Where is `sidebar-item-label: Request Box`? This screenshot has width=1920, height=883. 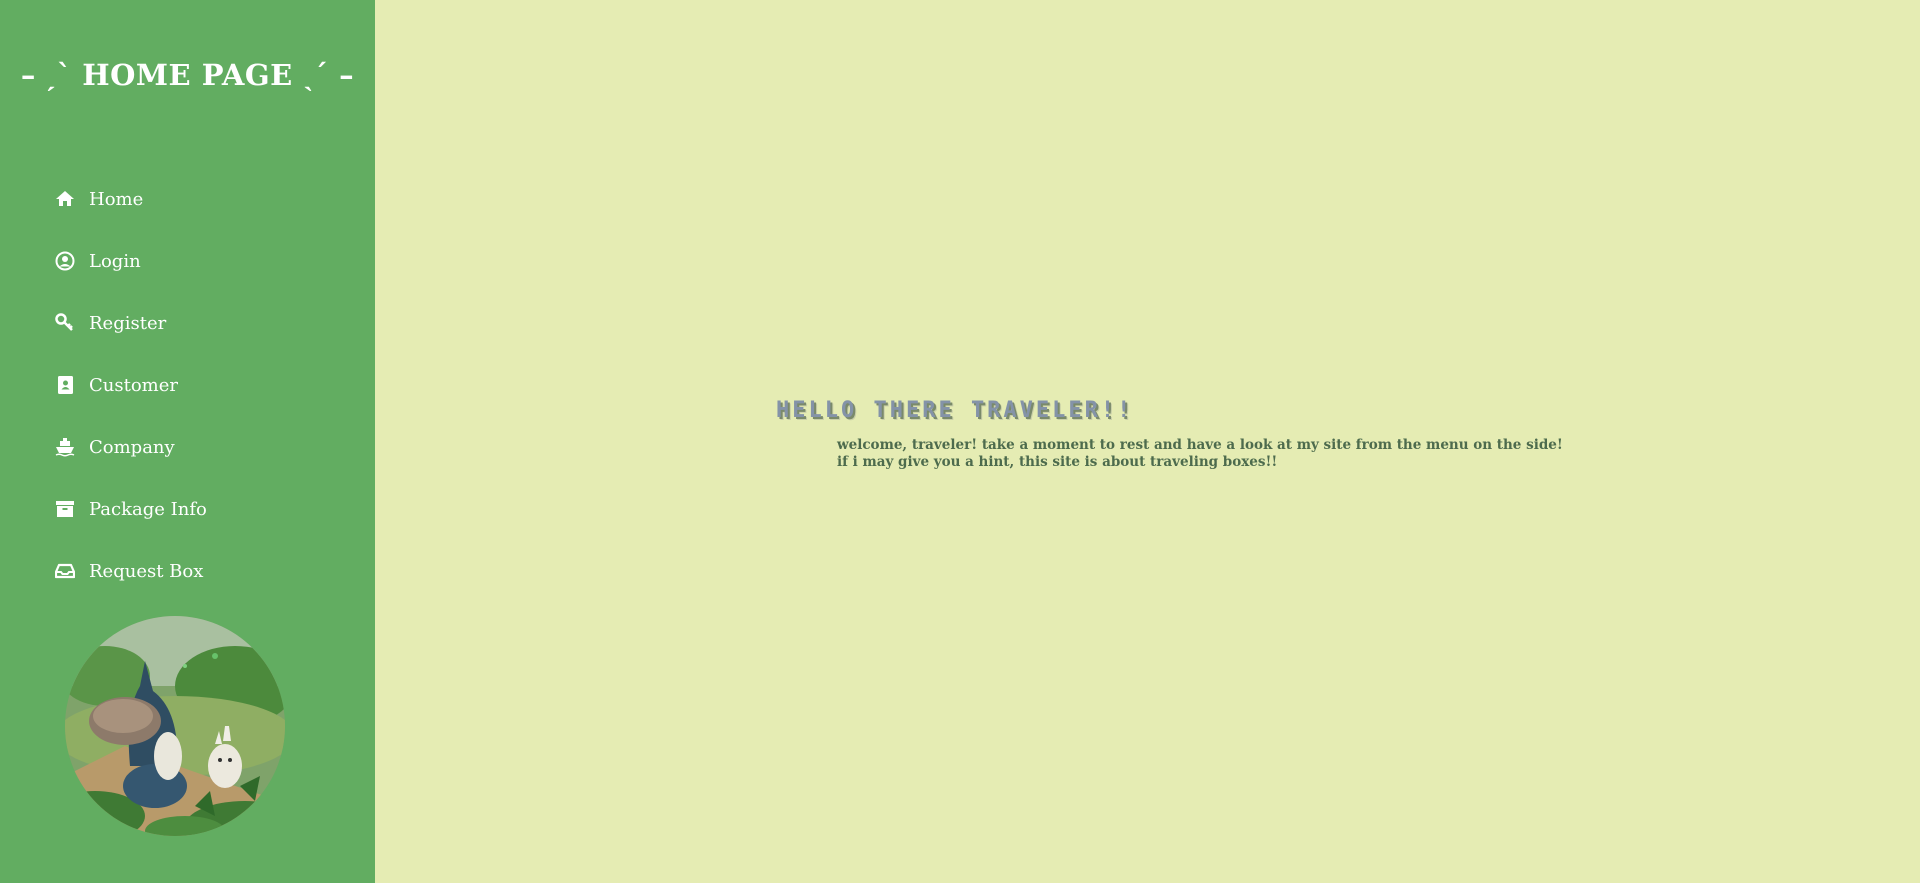 sidebar-item-label: Request Box is located at coordinates (146, 571).